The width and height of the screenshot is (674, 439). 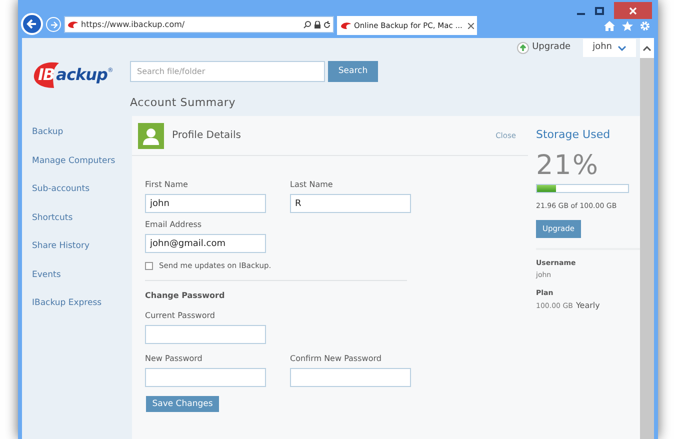 I want to click on scrollbar, so click(x=647, y=238).